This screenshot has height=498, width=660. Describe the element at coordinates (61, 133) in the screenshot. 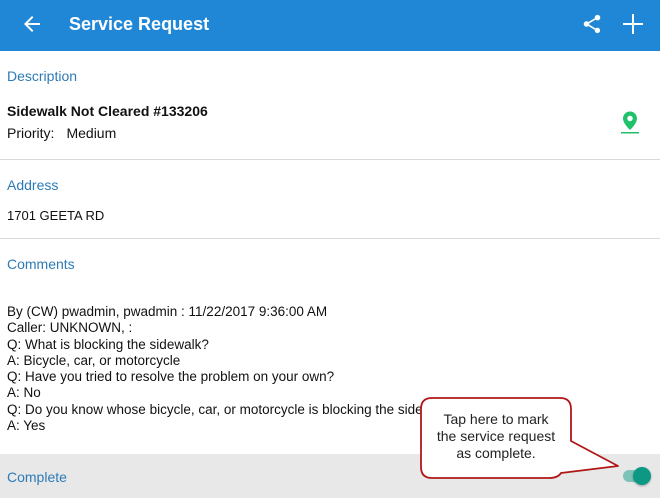

I see `priority-row: Priority: Medium` at that location.